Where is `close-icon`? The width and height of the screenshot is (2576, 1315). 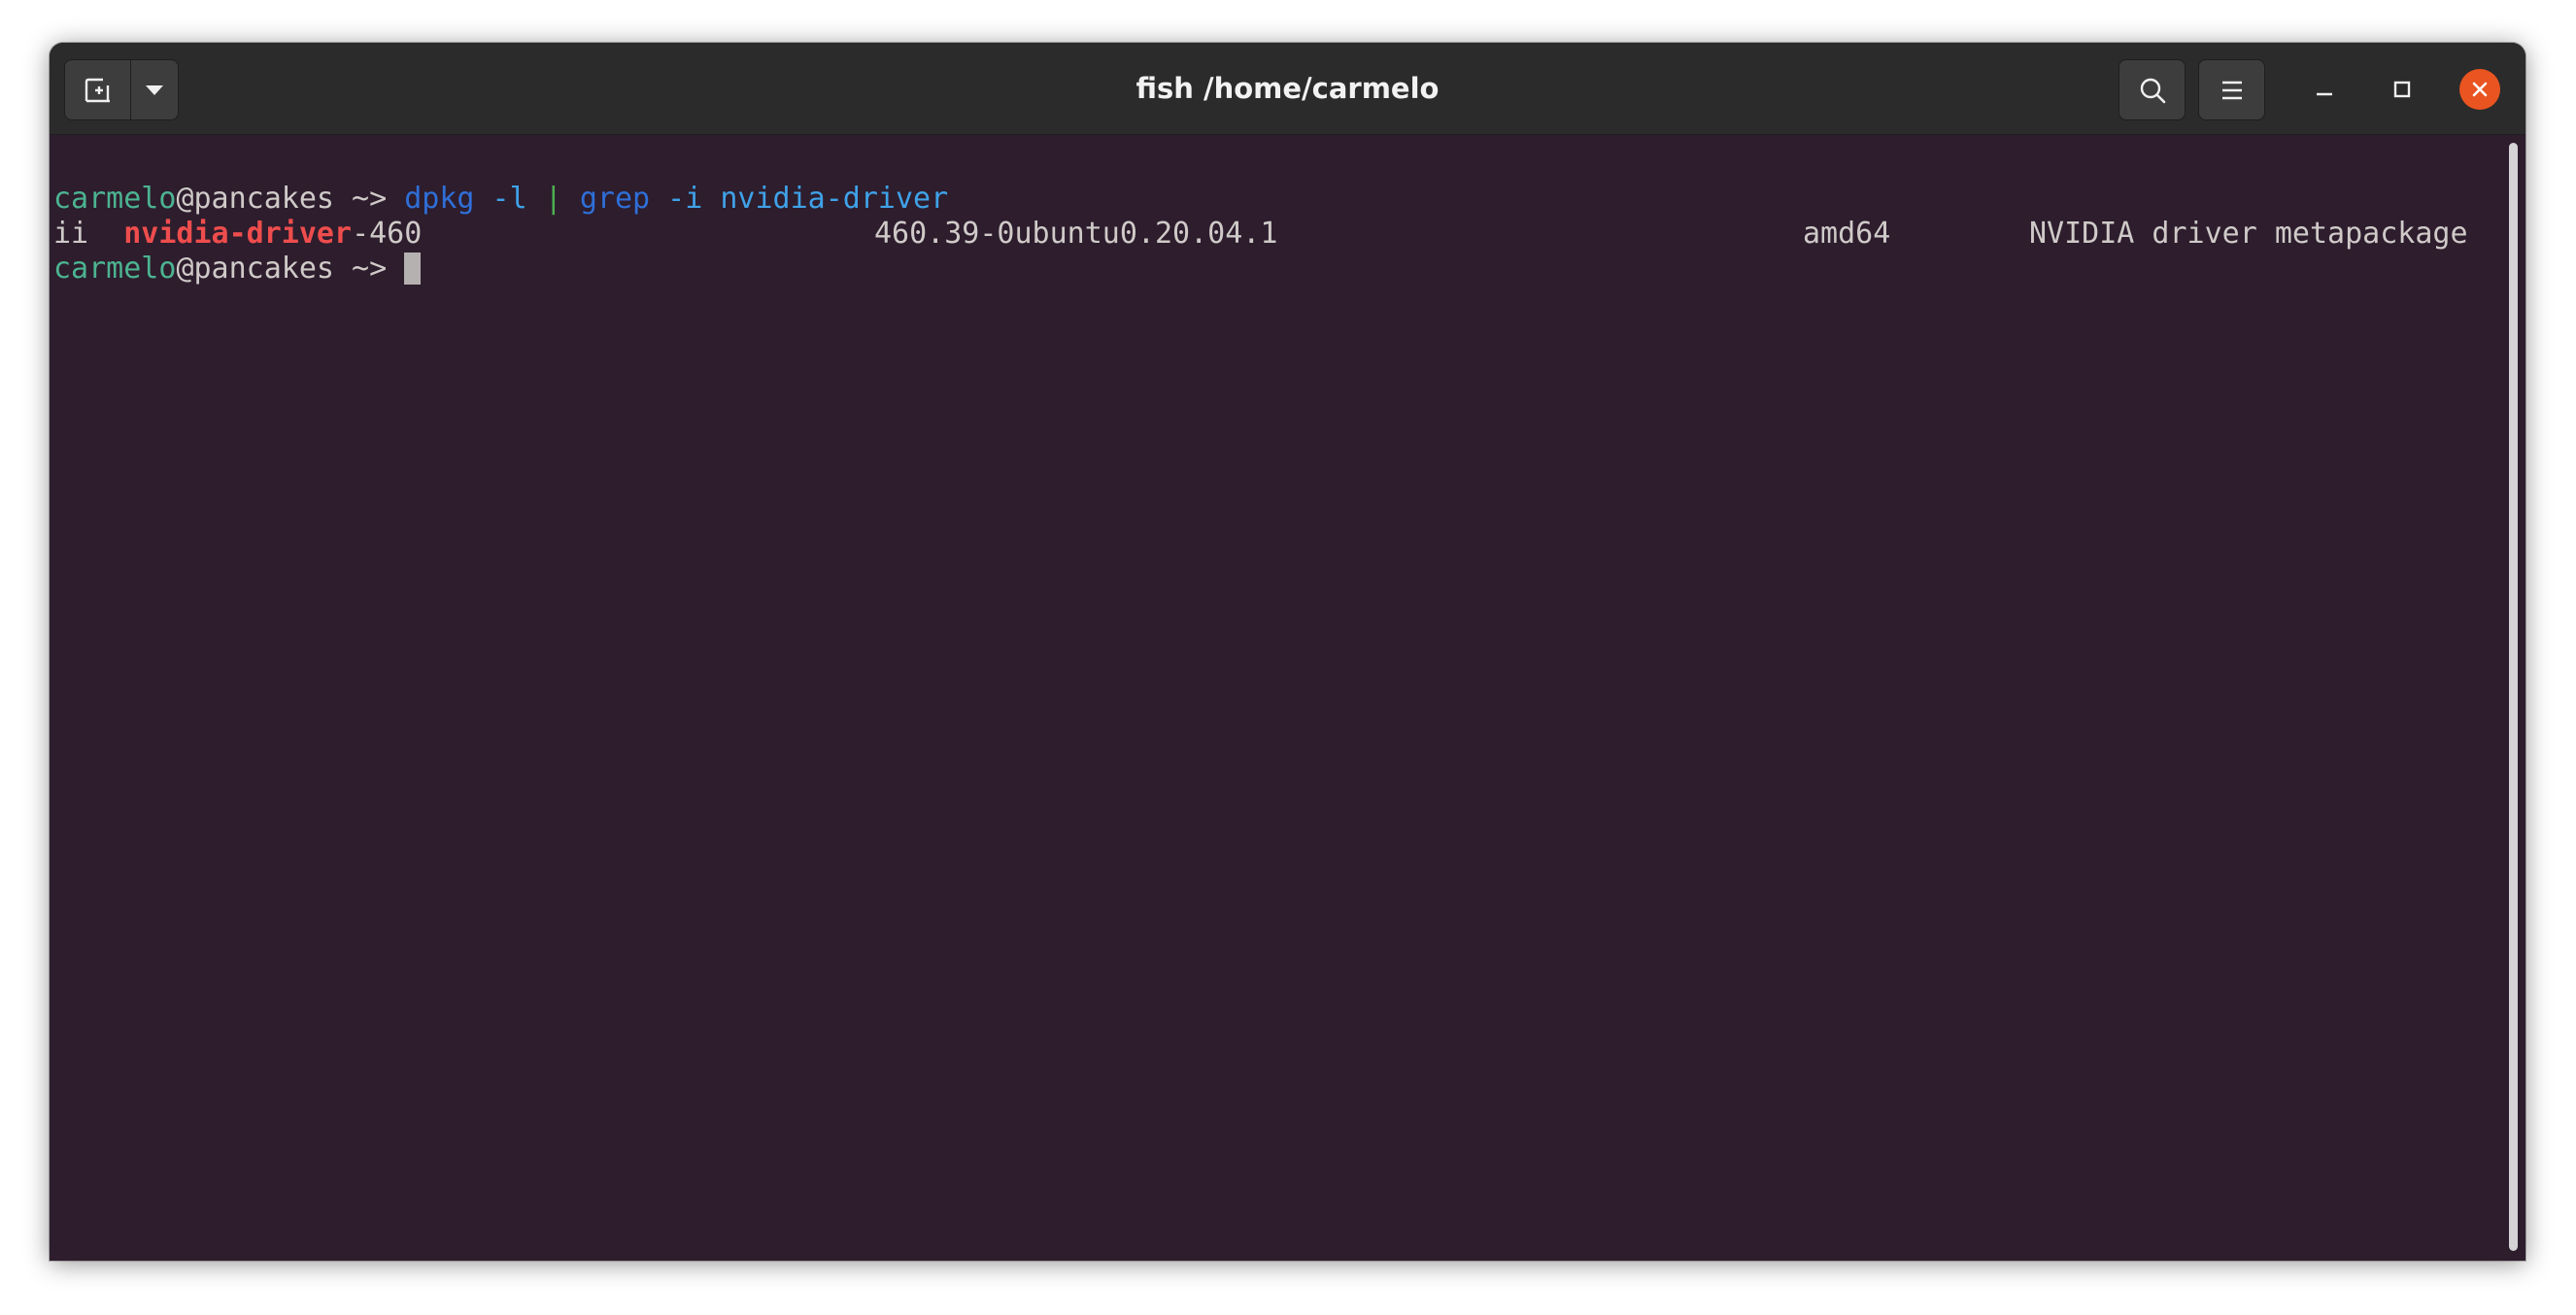
close-icon is located at coordinates (2480, 89).